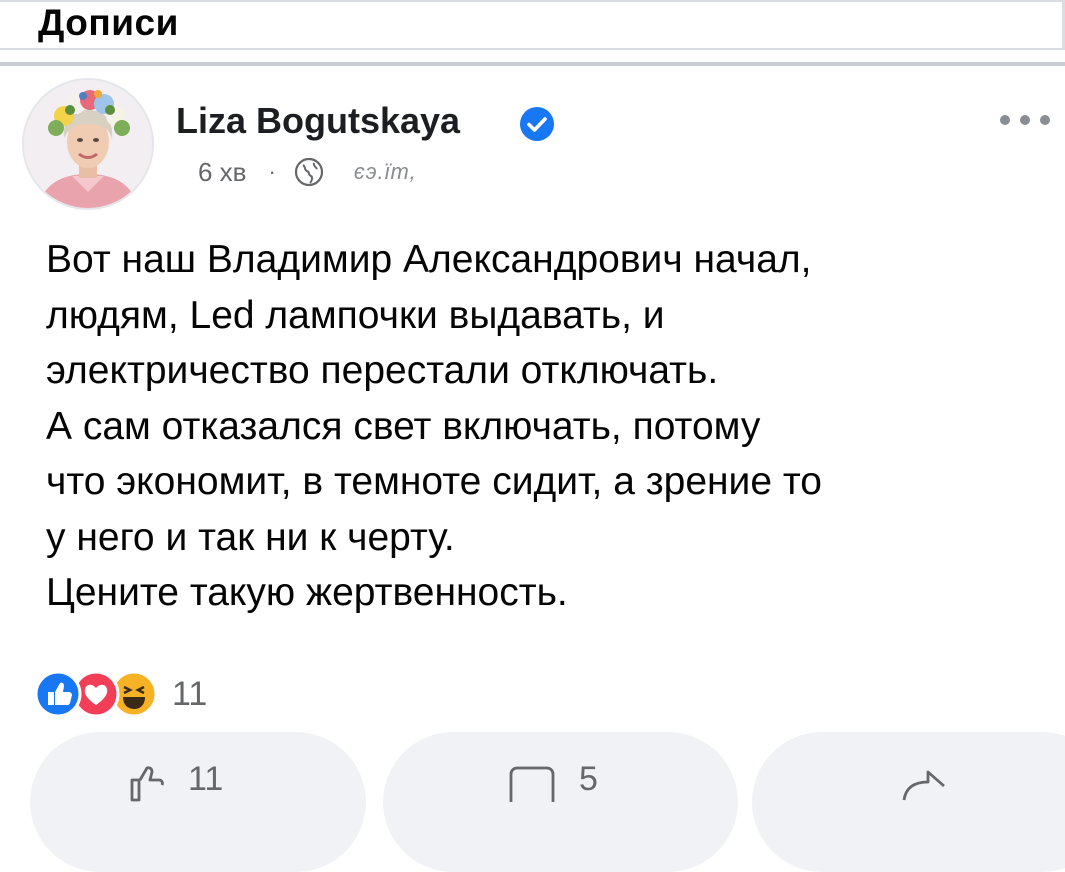 This screenshot has height=872, width=1065. I want to click on post-text-line: Вот наш Владимир Александрович начал,, so click(429, 259).